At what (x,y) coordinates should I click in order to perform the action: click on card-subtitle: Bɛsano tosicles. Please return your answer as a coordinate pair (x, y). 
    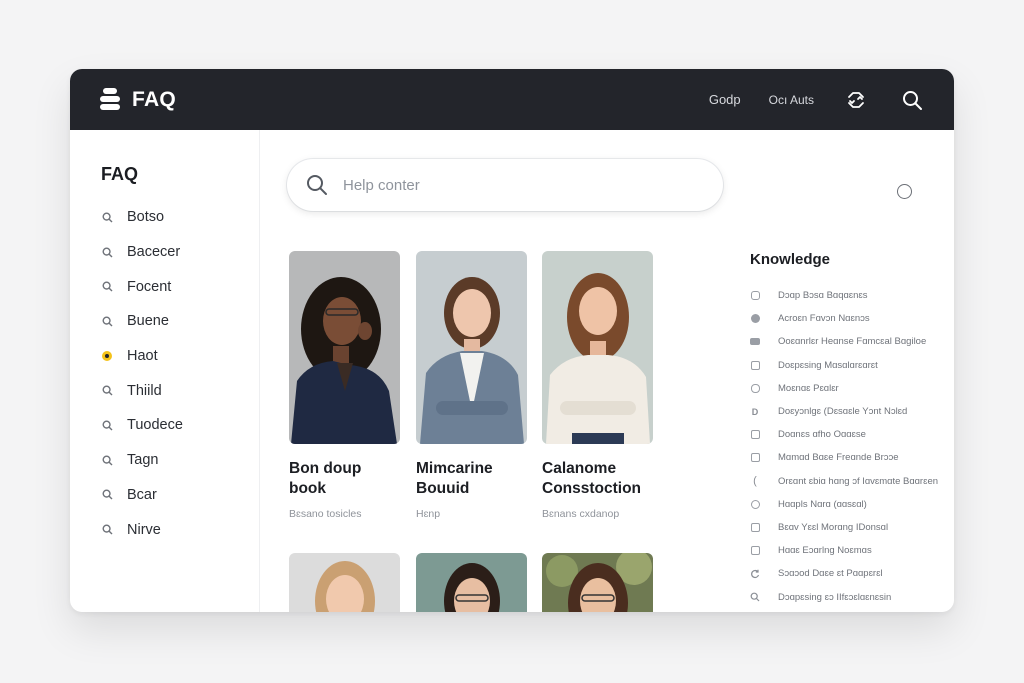
    Looking at the image, I should click on (325, 514).